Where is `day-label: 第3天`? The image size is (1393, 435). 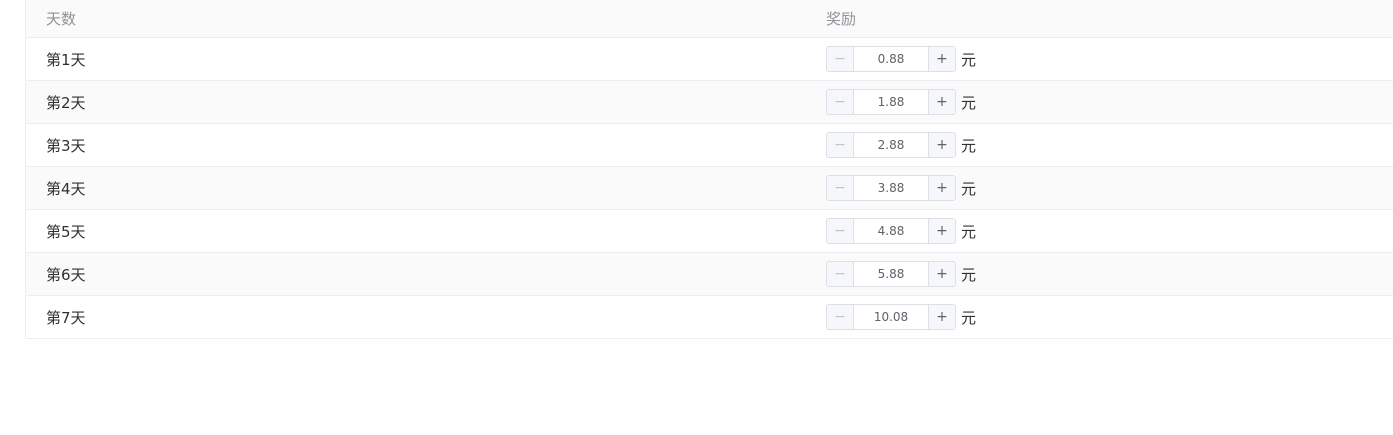
day-label: 第3天 is located at coordinates (66, 145).